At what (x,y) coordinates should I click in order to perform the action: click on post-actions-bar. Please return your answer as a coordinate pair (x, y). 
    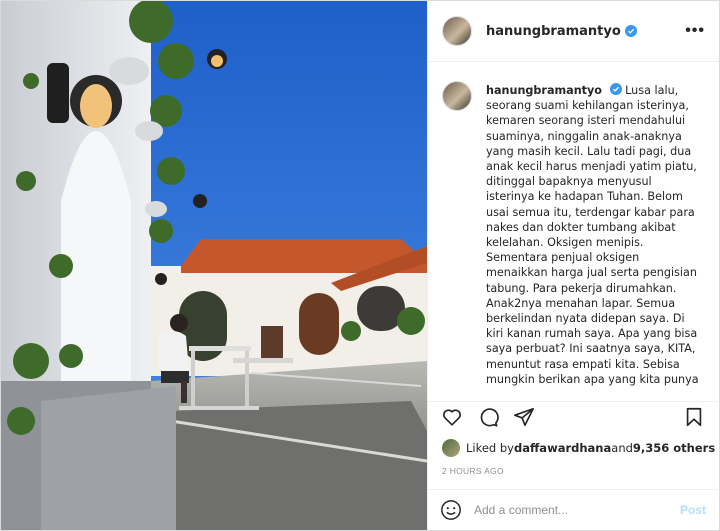
    Looking at the image, I should click on (573, 416).